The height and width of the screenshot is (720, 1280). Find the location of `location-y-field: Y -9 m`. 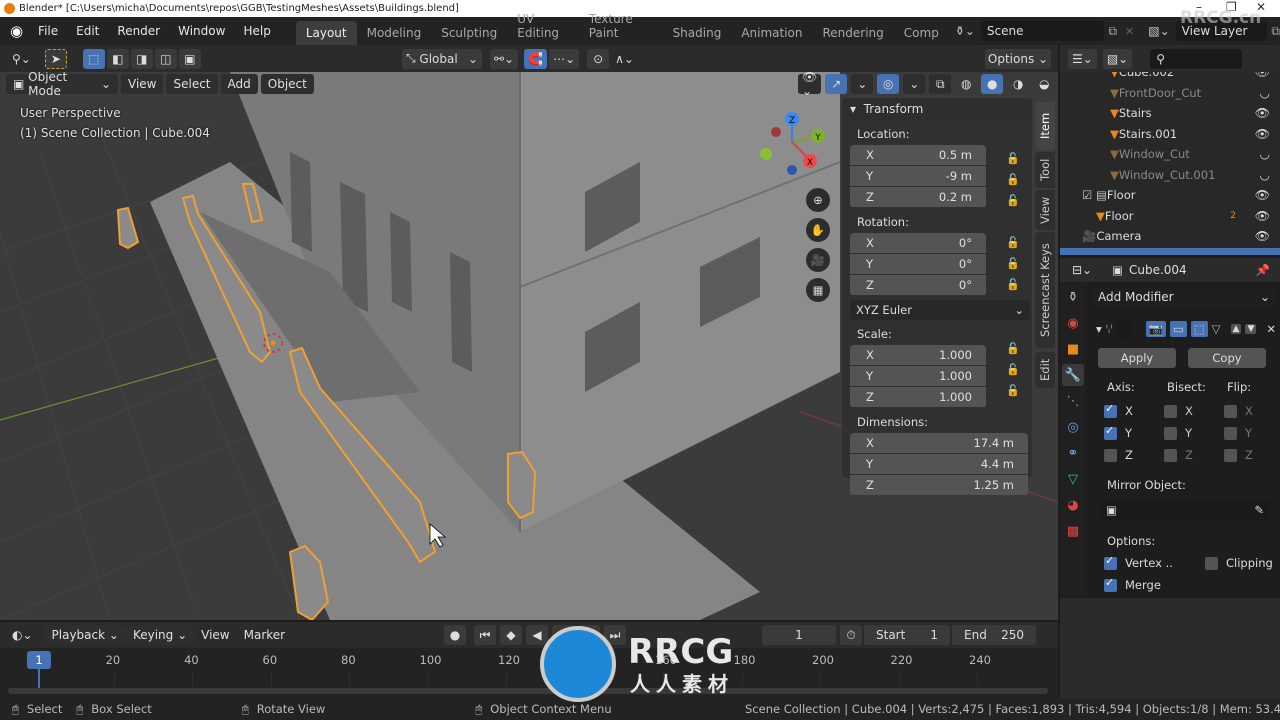

location-y-field: Y -9 m is located at coordinates (918, 176).